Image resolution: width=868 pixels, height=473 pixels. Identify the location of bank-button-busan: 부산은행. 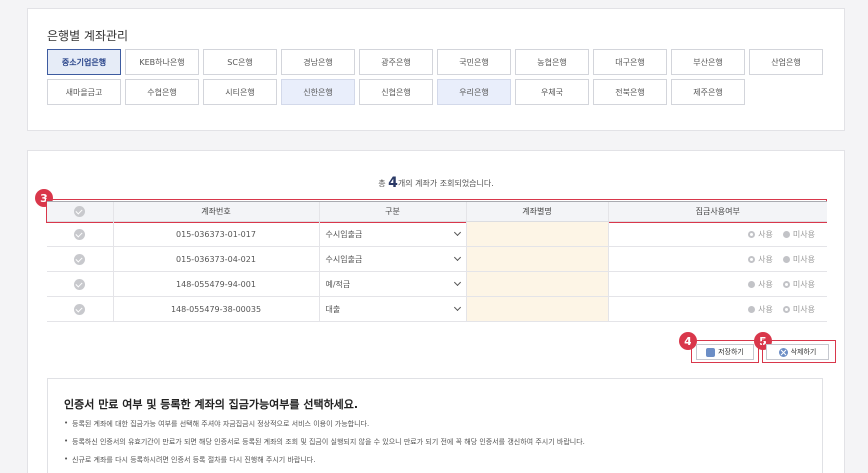
(708, 62).